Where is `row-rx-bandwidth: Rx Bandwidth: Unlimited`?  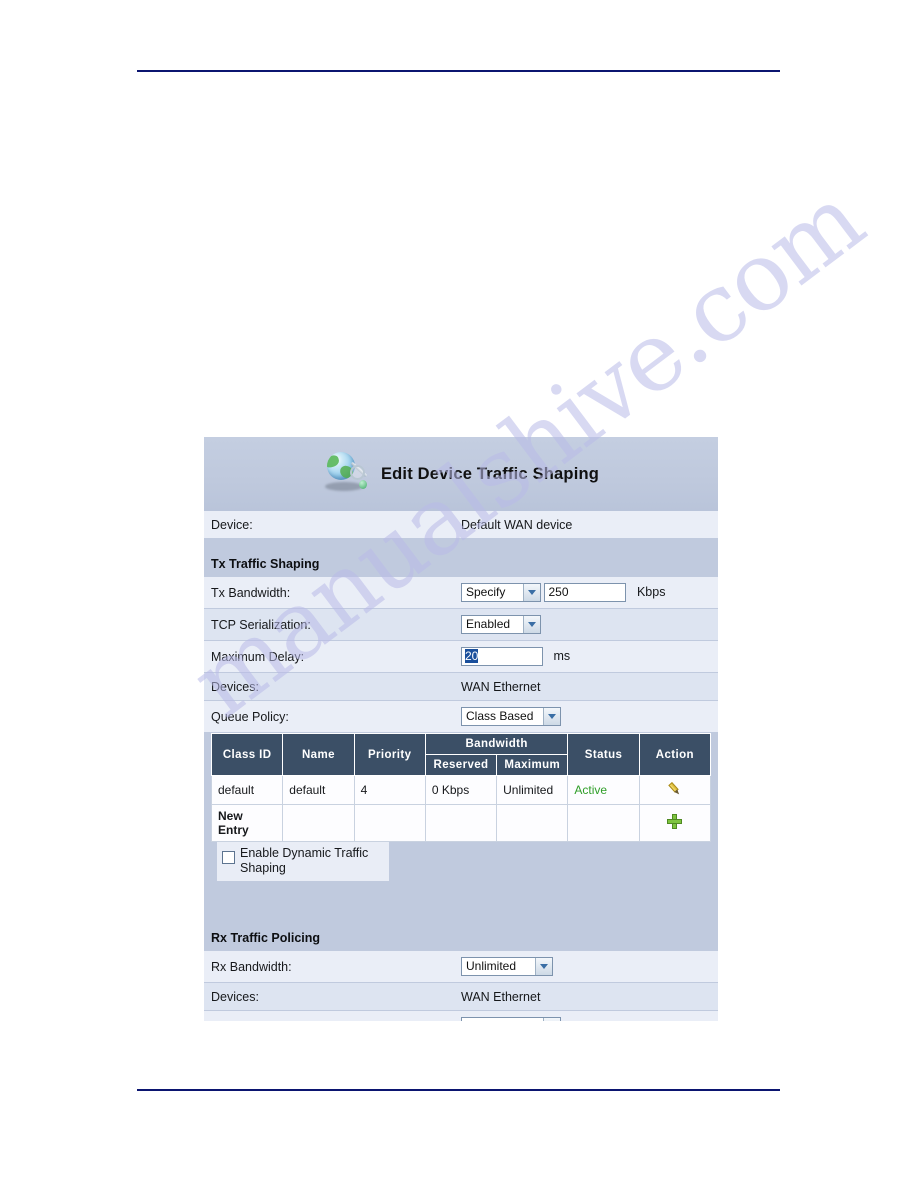 row-rx-bandwidth: Rx Bandwidth: Unlimited is located at coordinates (461, 967).